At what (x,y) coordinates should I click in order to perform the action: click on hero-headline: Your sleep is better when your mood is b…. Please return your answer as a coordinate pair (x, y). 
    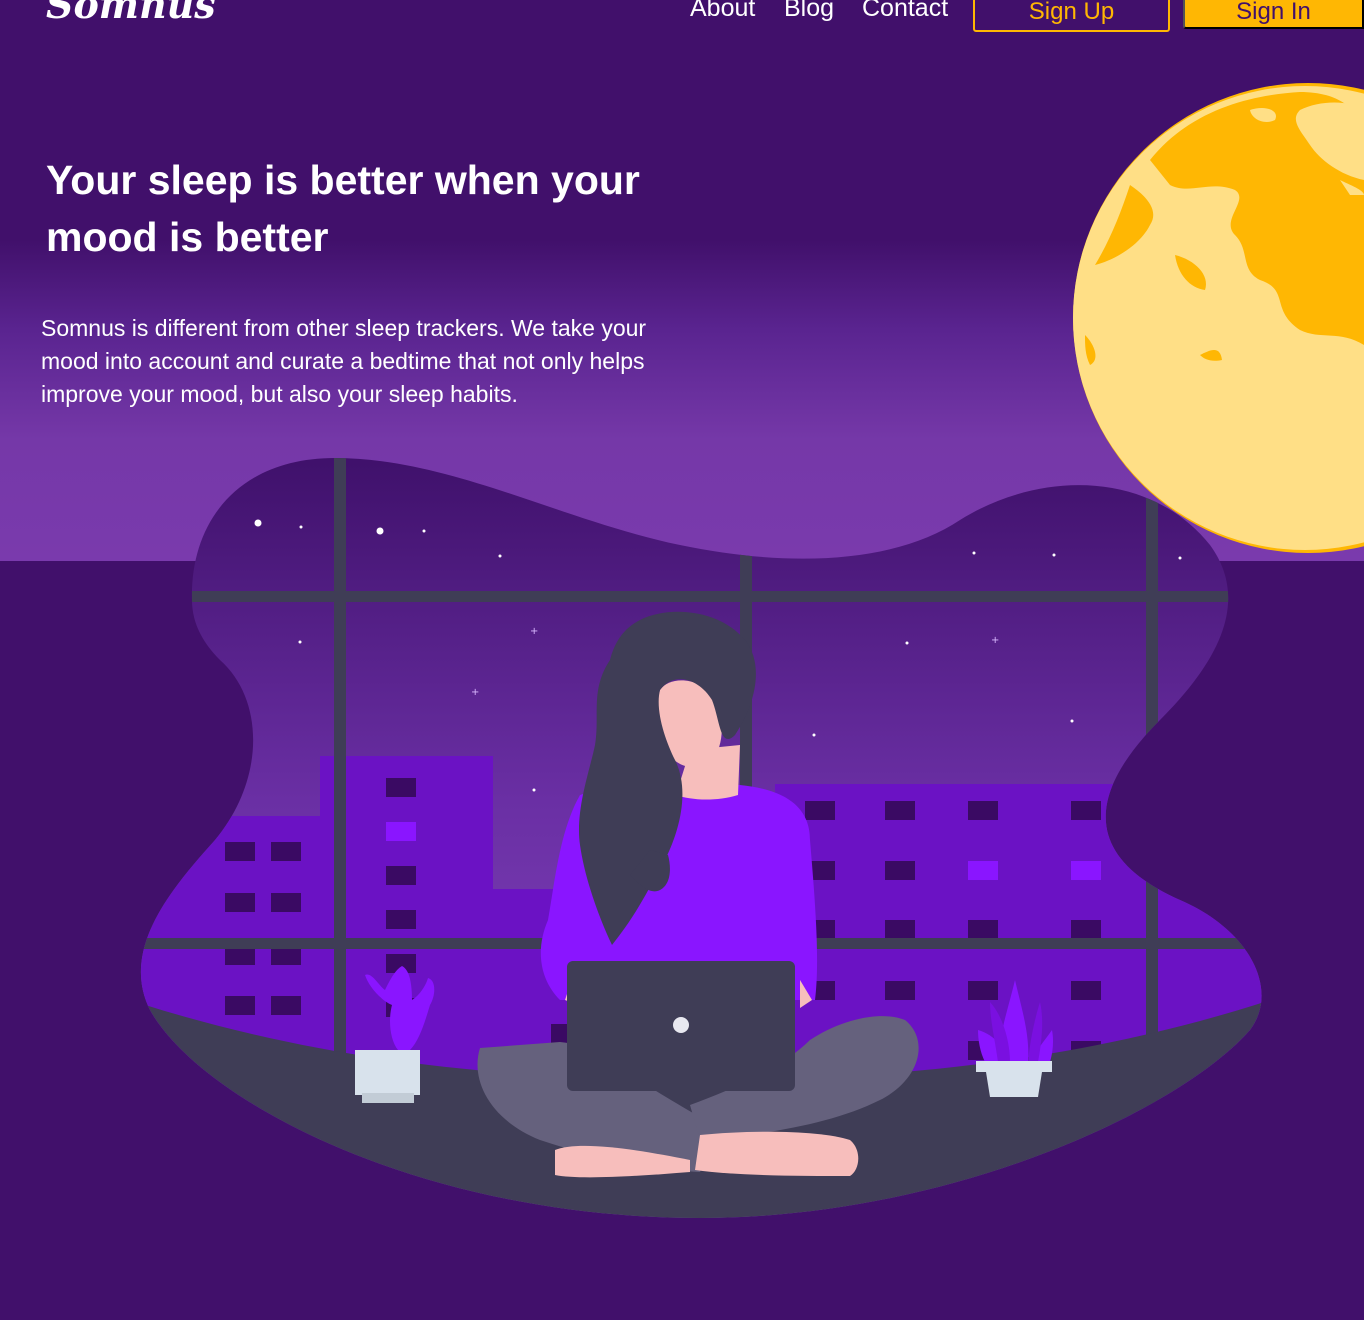
    Looking at the image, I should click on (343, 208).